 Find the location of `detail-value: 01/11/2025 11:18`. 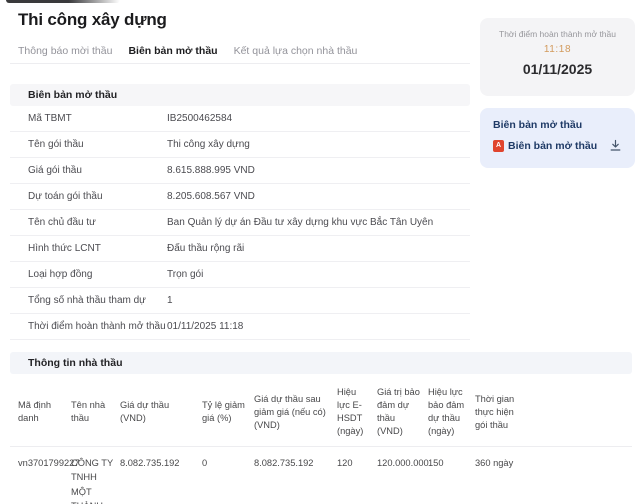

detail-value: 01/11/2025 11:18 is located at coordinates (205, 326).